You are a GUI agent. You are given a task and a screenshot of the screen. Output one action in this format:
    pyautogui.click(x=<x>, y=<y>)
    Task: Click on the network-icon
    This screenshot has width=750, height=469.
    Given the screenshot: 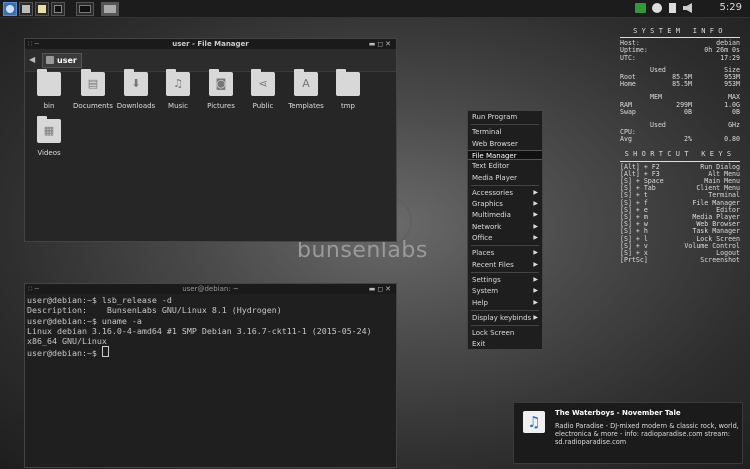 What is the action you would take?
    pyautogui.click(x=657, y=8)
    